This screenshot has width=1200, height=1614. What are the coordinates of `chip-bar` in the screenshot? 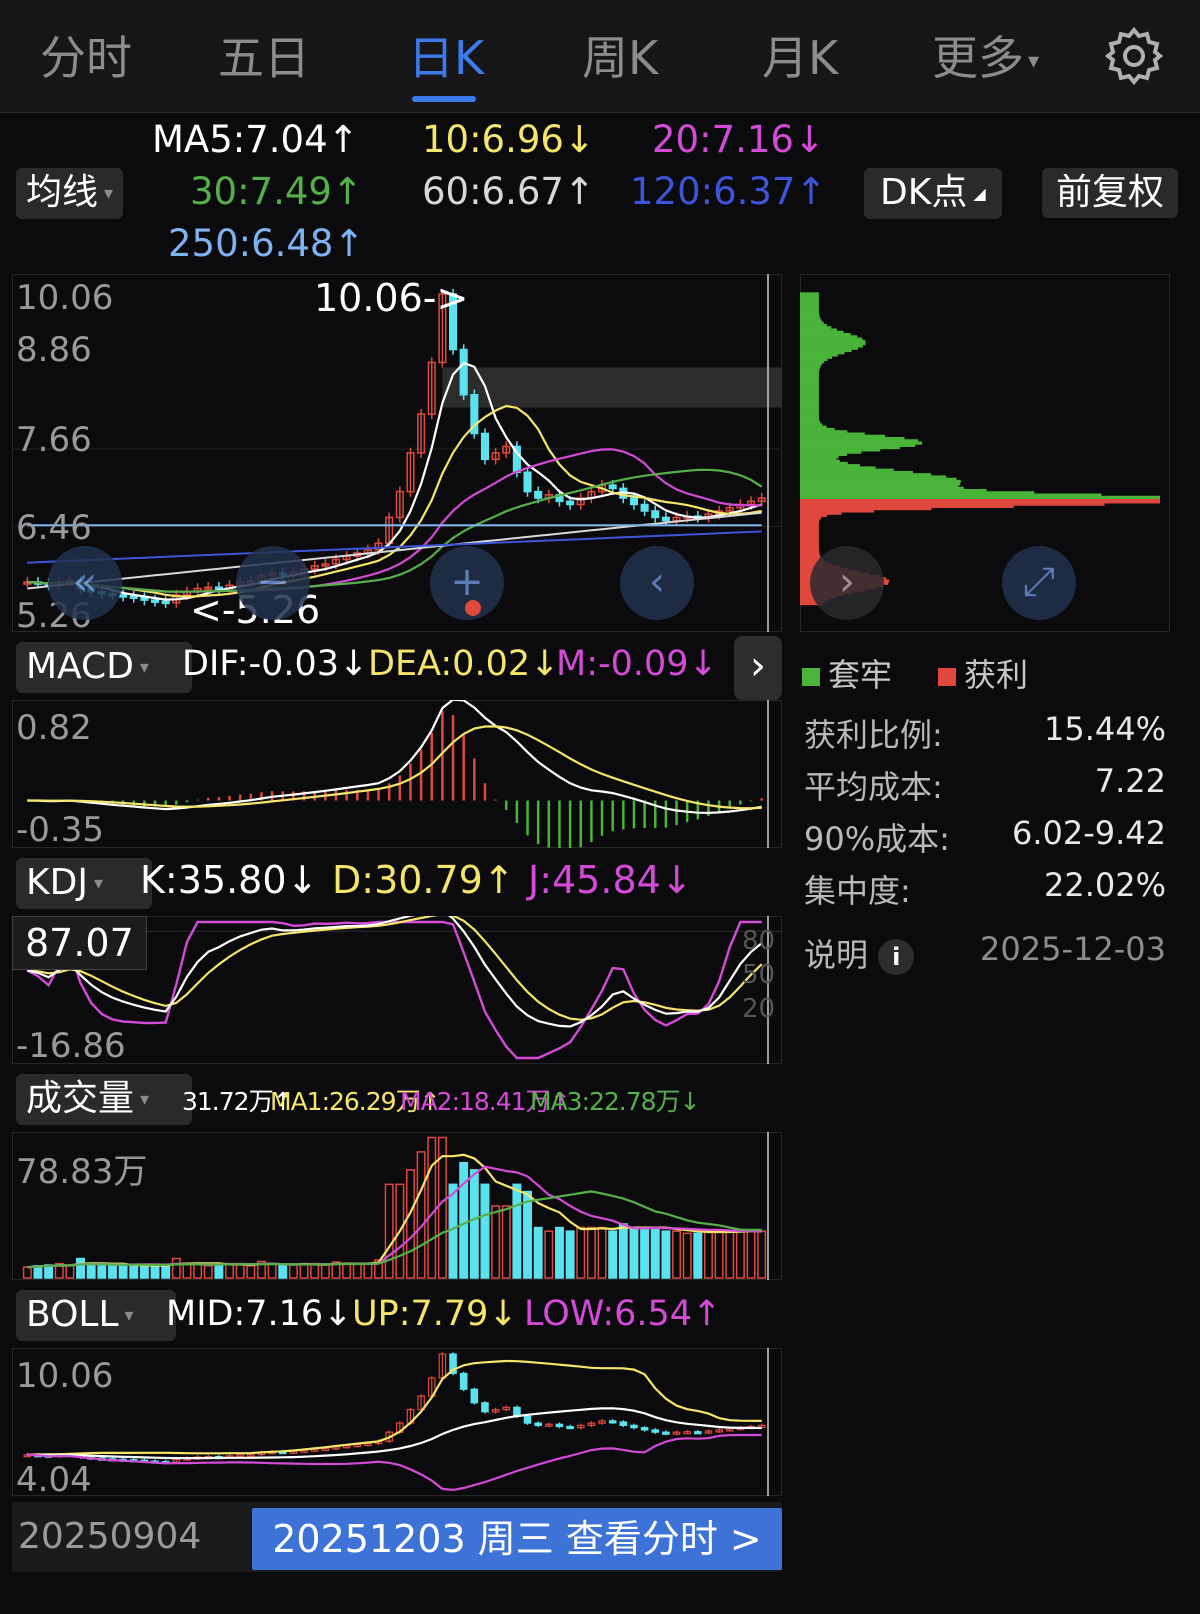 It's located at (809, 294).